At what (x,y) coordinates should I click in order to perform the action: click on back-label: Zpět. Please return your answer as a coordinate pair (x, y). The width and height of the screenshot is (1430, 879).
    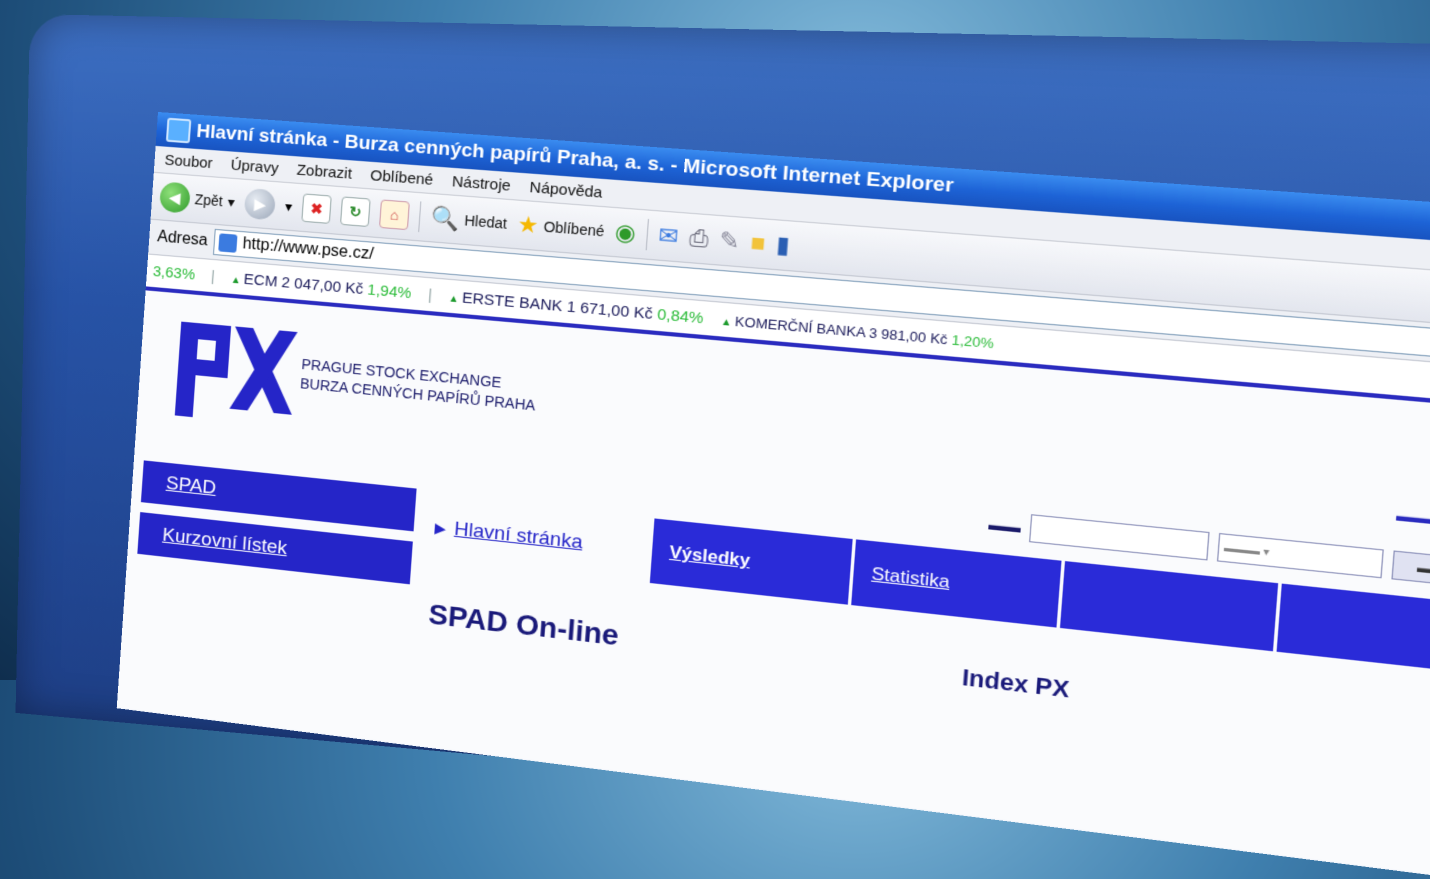
    Looking at the image, I should click on (209, 200).